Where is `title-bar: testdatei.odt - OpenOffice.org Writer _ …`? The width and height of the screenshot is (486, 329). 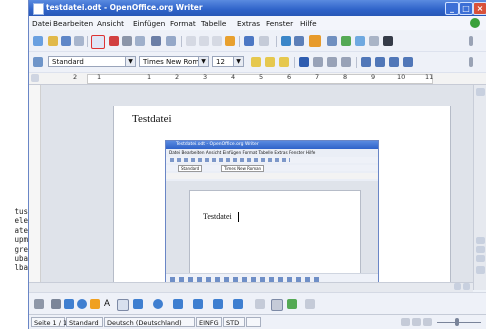 title-bar: testdatei.odt - OpenOffice.org Writer _ … is located at coordinates (257, 8).